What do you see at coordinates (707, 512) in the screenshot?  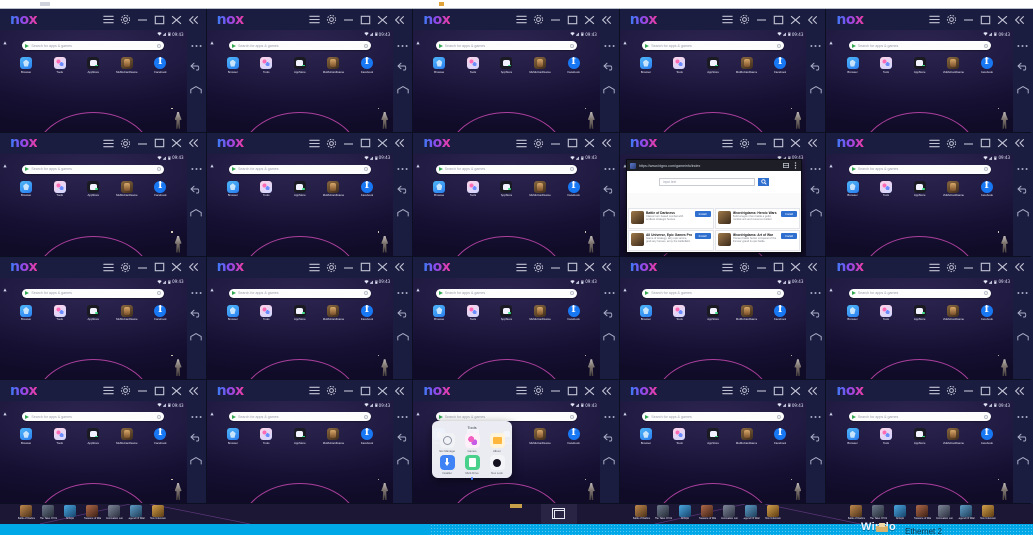 I see `taskbar-game-item: Treasure of Warriors` at bounding box center [707, 512].